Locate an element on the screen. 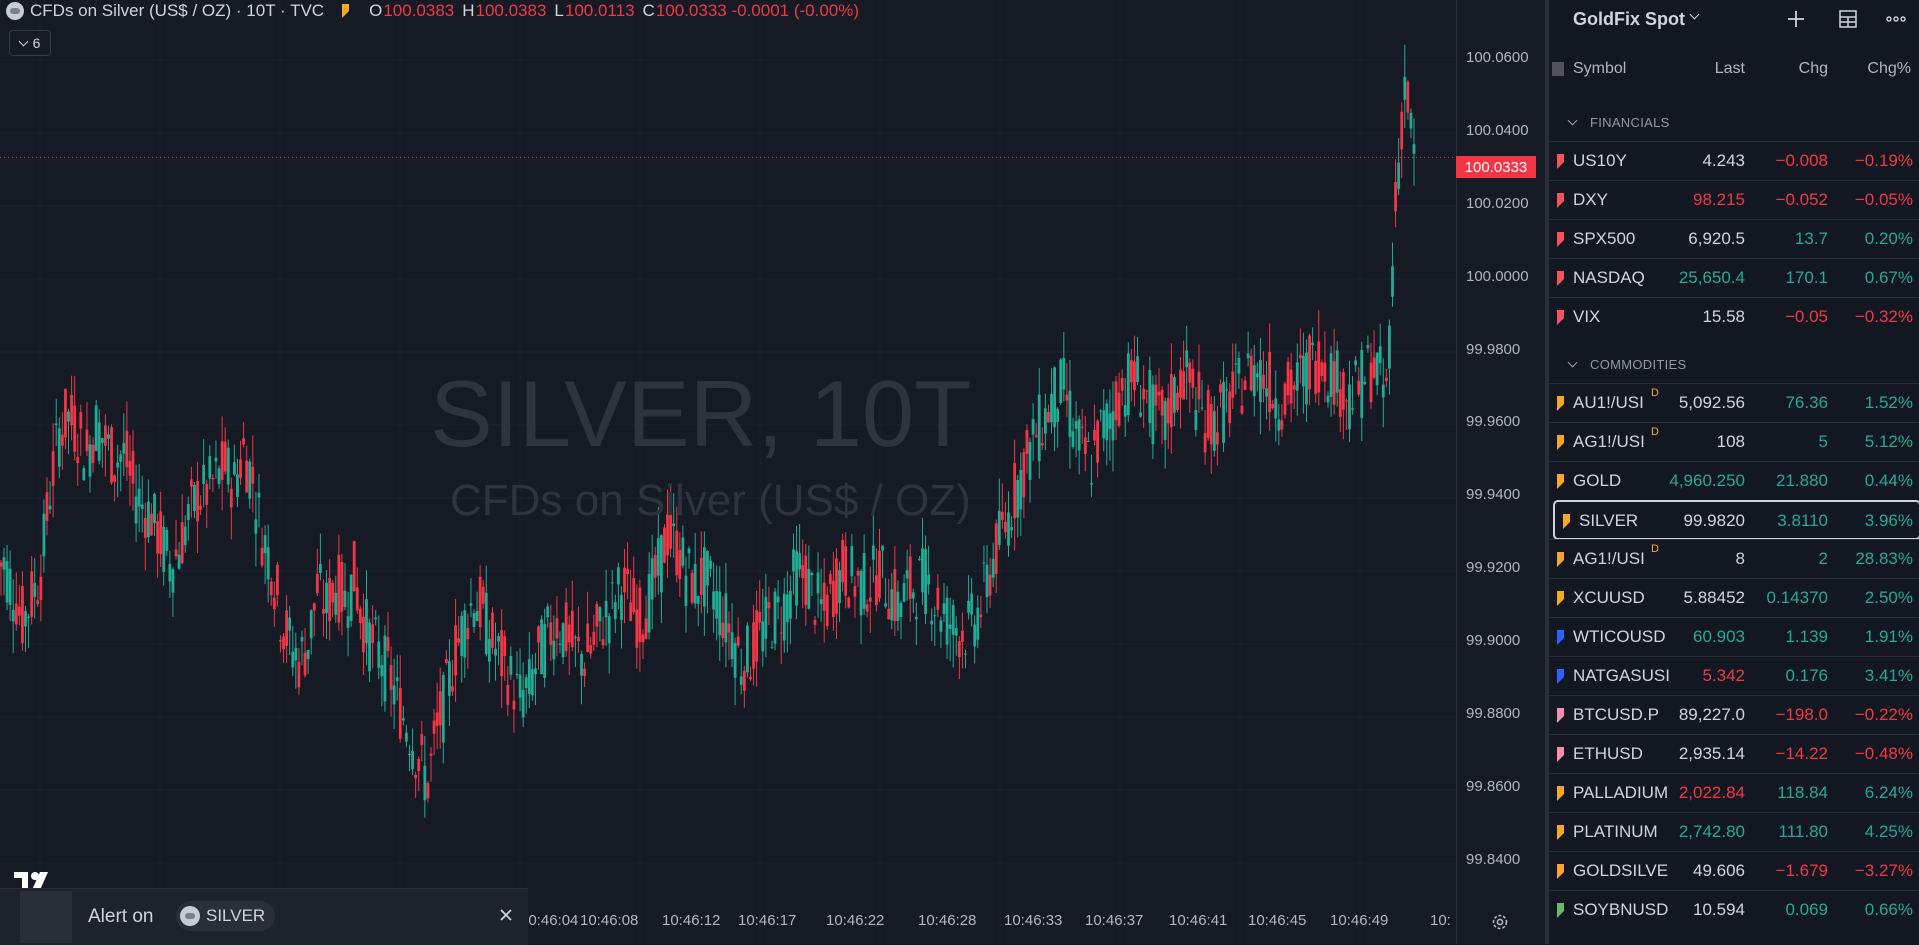  watchlist-row: SOYBNUSD 10.594 0.069 0.66% is located at coordinates (1734, 909).